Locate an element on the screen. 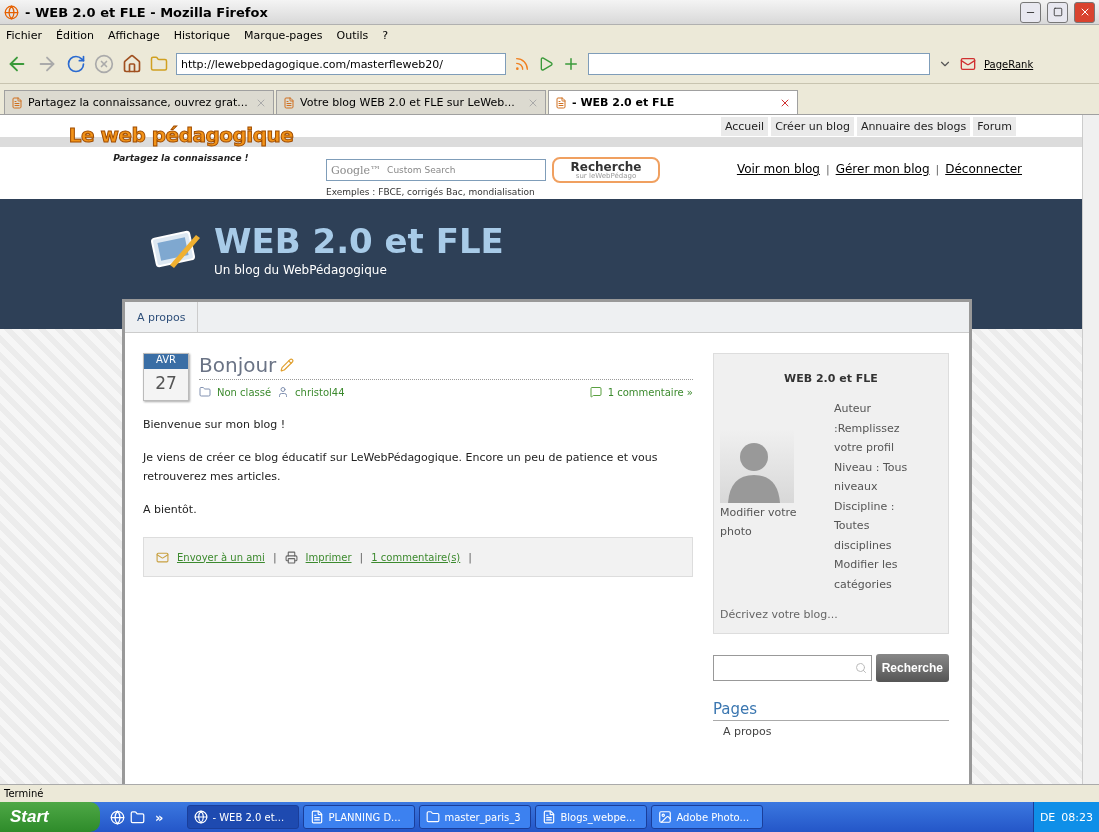 This screenshot has width=1099, height=832. more-icon: » is located at coordinates (159, 817).